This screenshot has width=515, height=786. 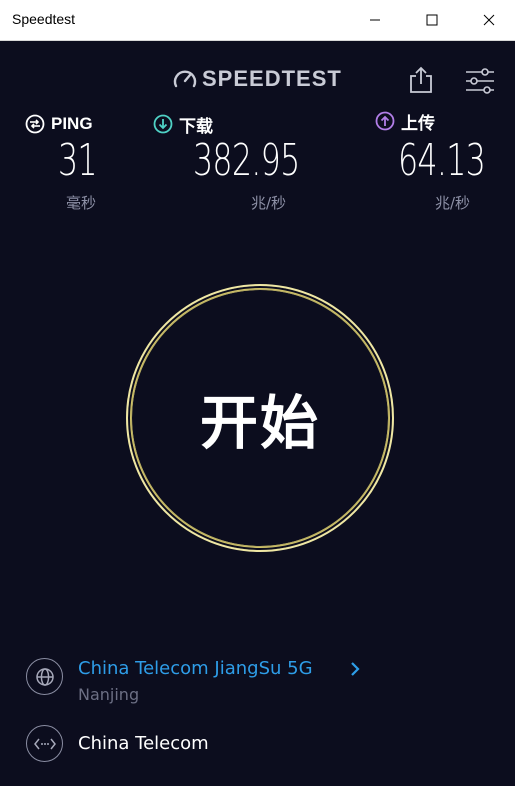 I want to click on maximize-button, so click(x=432, y=20).